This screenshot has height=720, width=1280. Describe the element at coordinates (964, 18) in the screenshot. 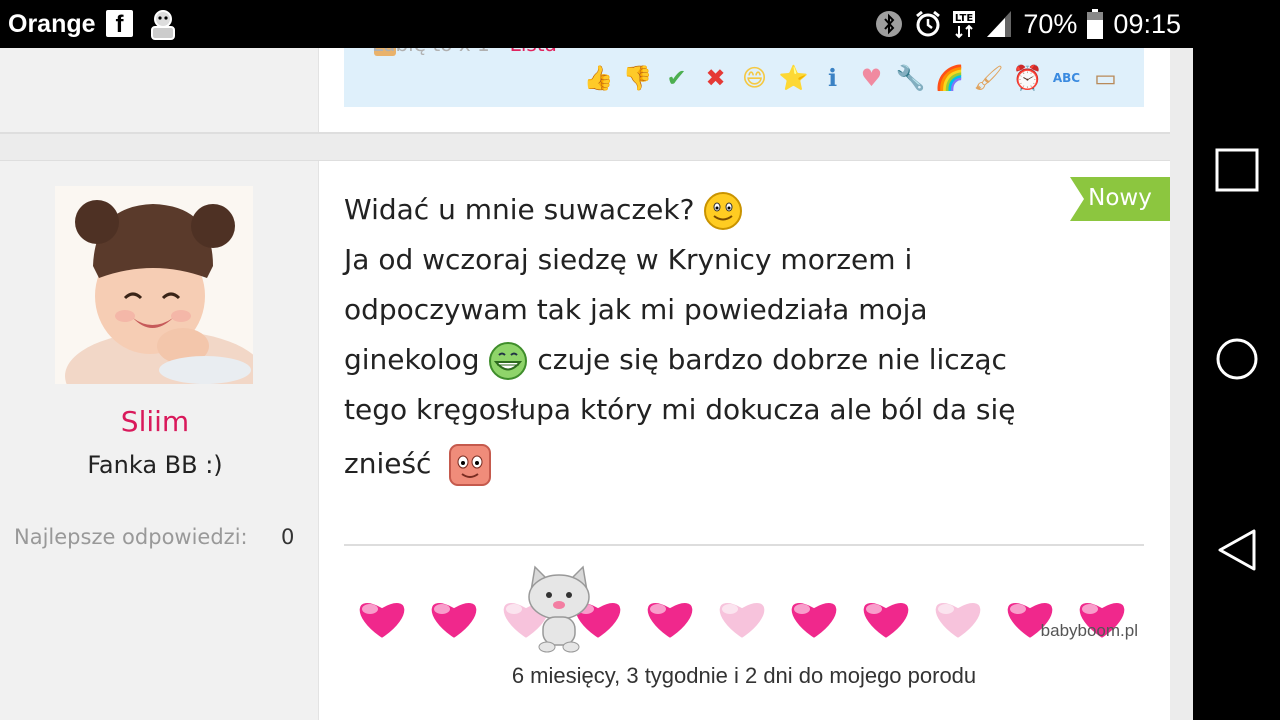

I see `svg-text: LTE` at that location.